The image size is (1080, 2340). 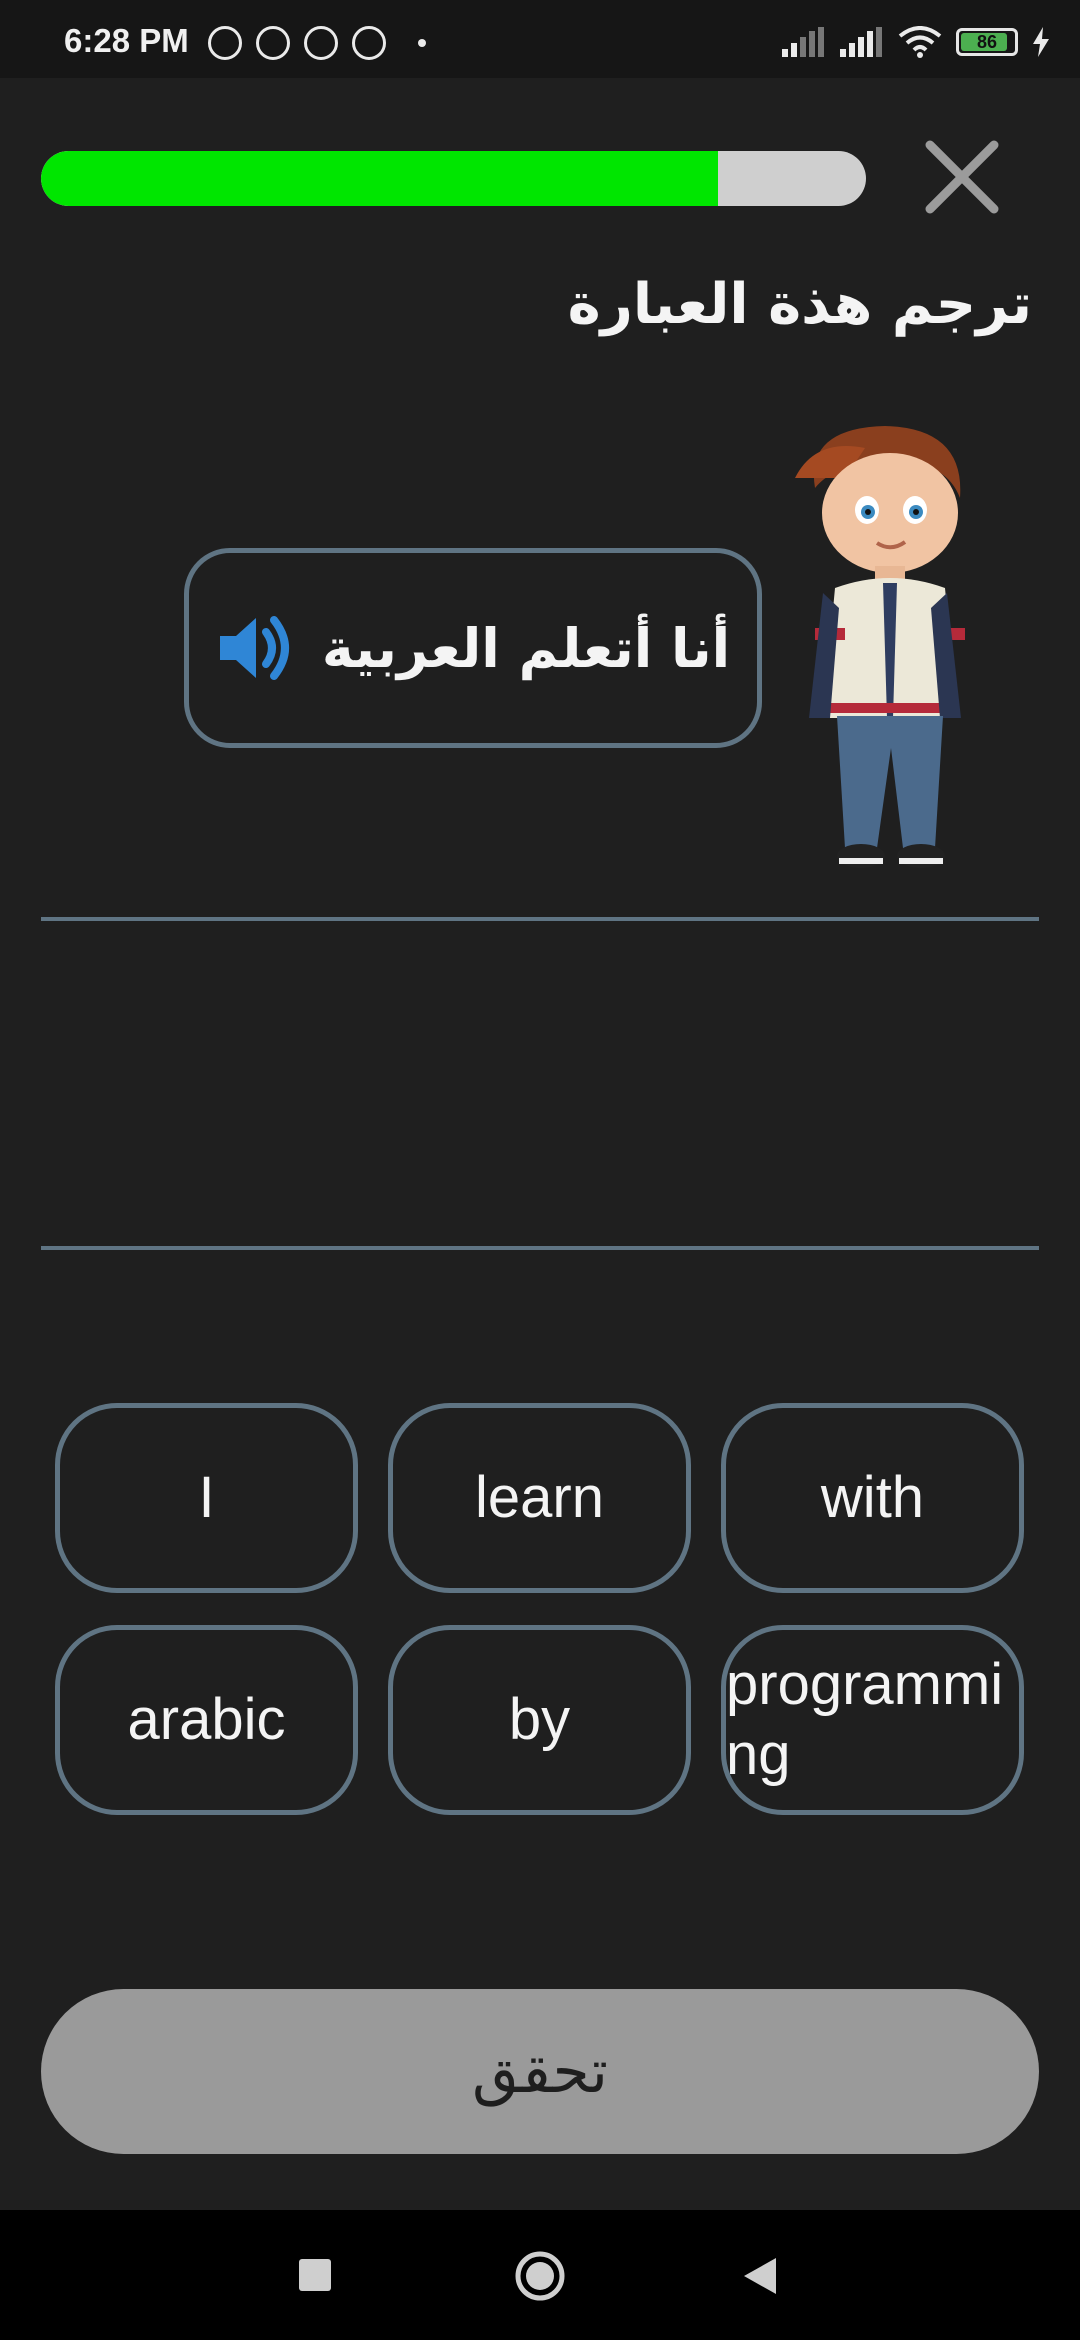 I want to click on whatsapp-icon, so click(x=273, y=43).